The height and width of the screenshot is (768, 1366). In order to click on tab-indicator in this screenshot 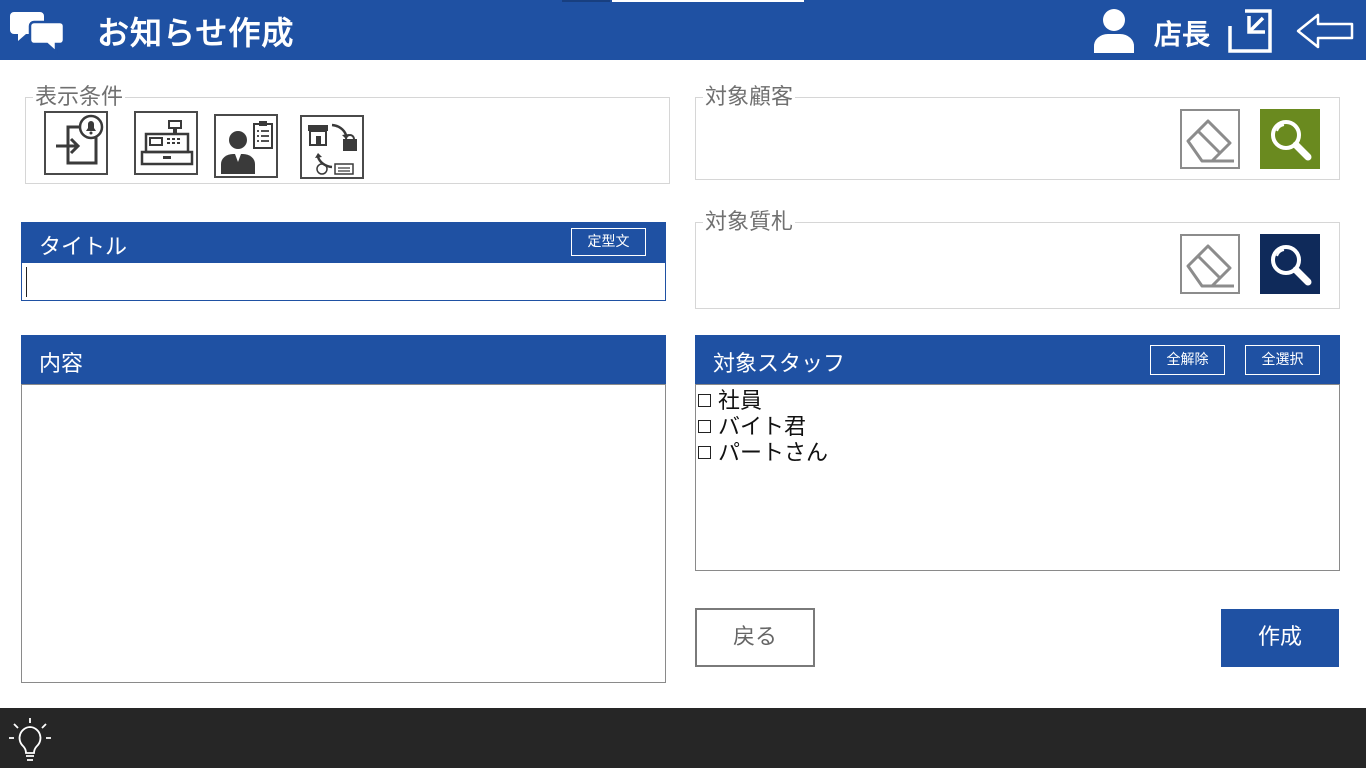, I will do `click(586, 1)`.